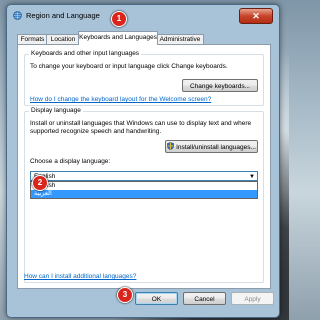  Describe the element at coordinates (70, 161) in the screenshot. I see `choose-display-language-label: Choose a display language:` at that location.